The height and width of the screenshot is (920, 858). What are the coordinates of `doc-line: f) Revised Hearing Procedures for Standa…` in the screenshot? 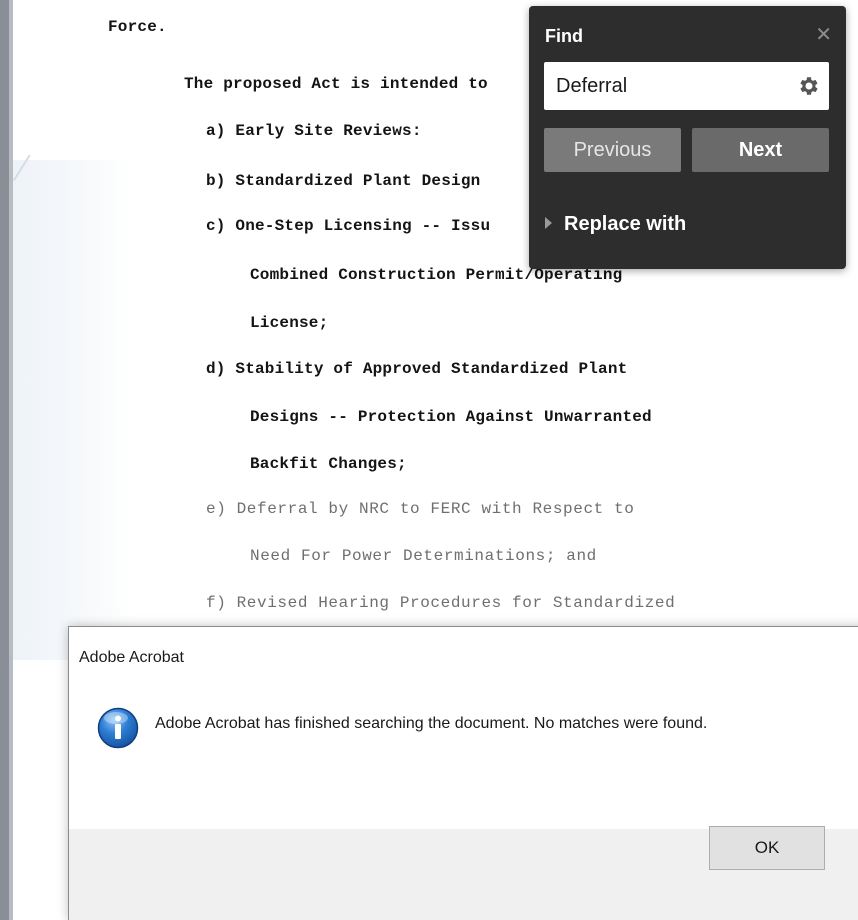 It's located at (441, 603).